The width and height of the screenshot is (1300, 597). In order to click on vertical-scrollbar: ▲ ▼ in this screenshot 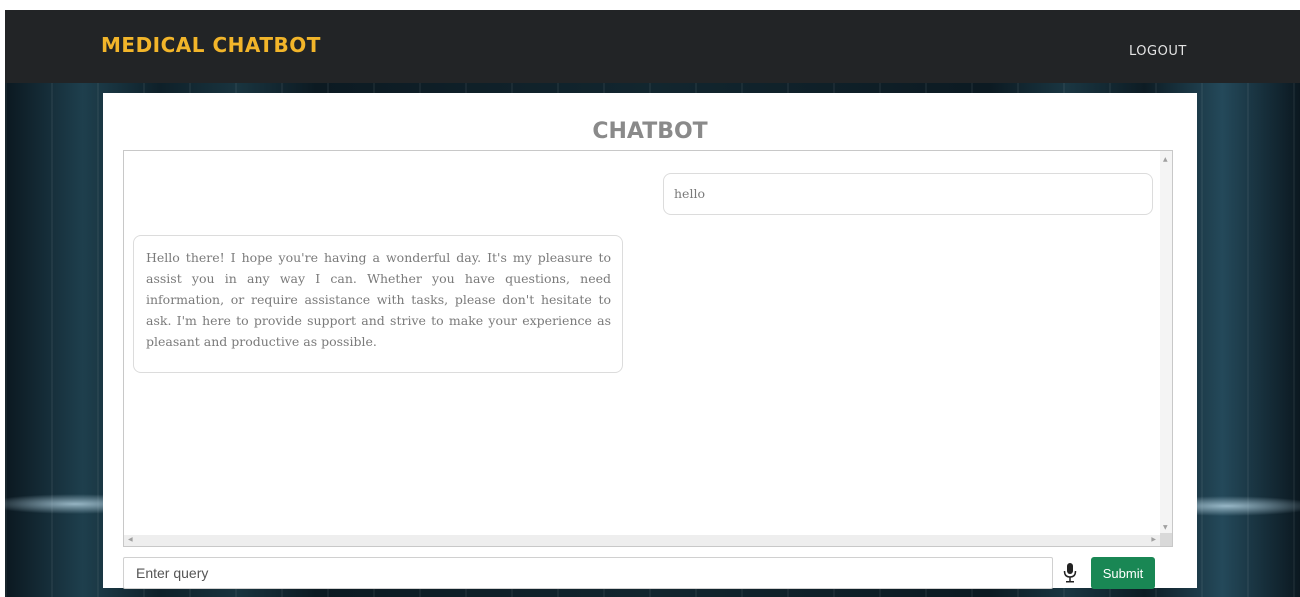, I will do `click(1166, 343)`.